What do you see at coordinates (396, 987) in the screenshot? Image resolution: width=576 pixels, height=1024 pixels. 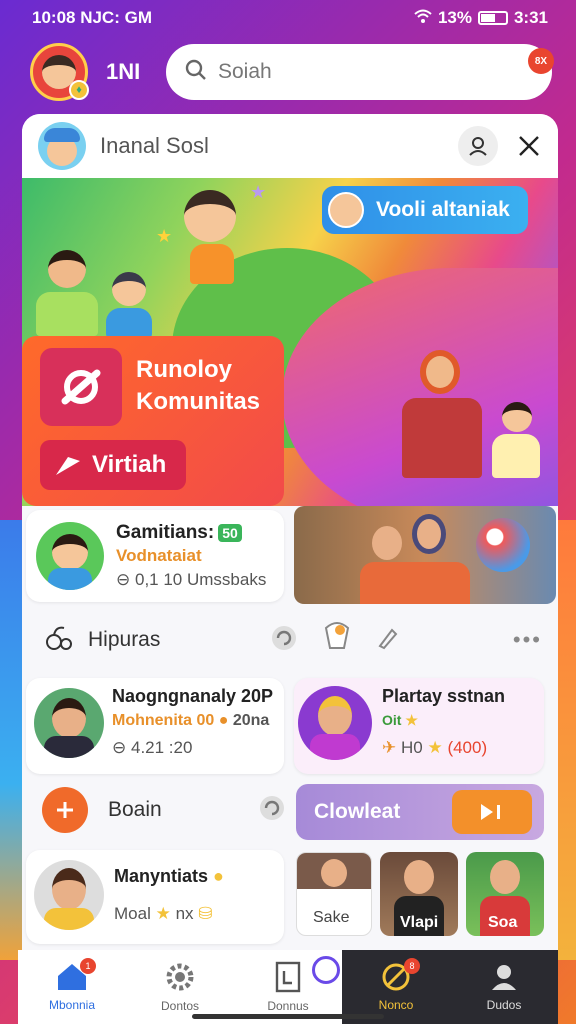 I see `nav-item-blocked: 8 Nonco` at bounding box center [396, 987].